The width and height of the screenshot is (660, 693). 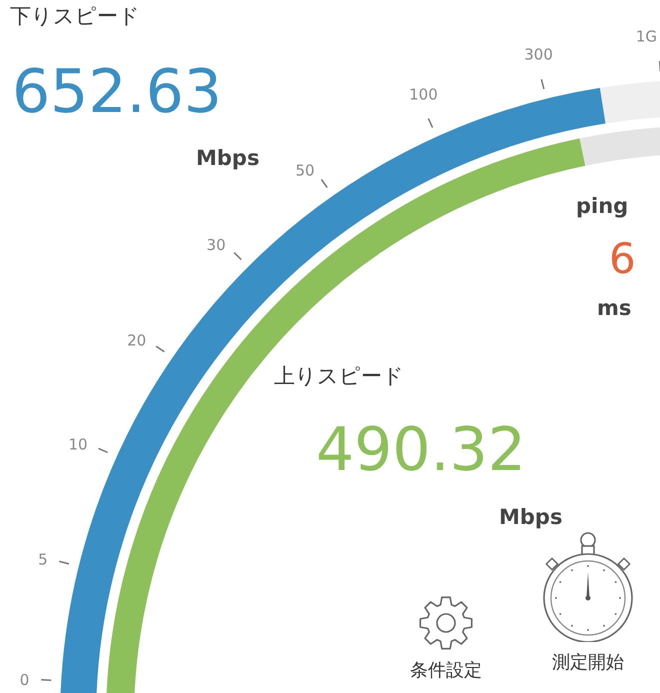 I want to click on settings-icon, so click(x=446, y=623).